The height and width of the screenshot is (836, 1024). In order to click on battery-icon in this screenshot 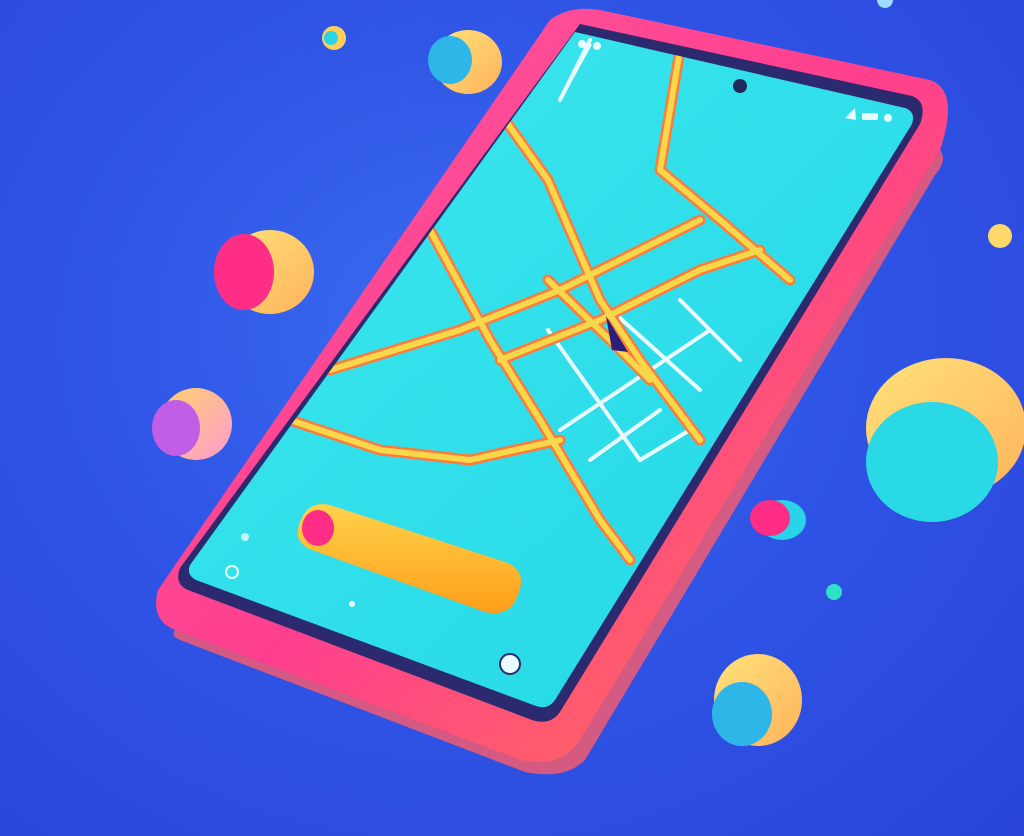, I will do `click(870, 116)`.